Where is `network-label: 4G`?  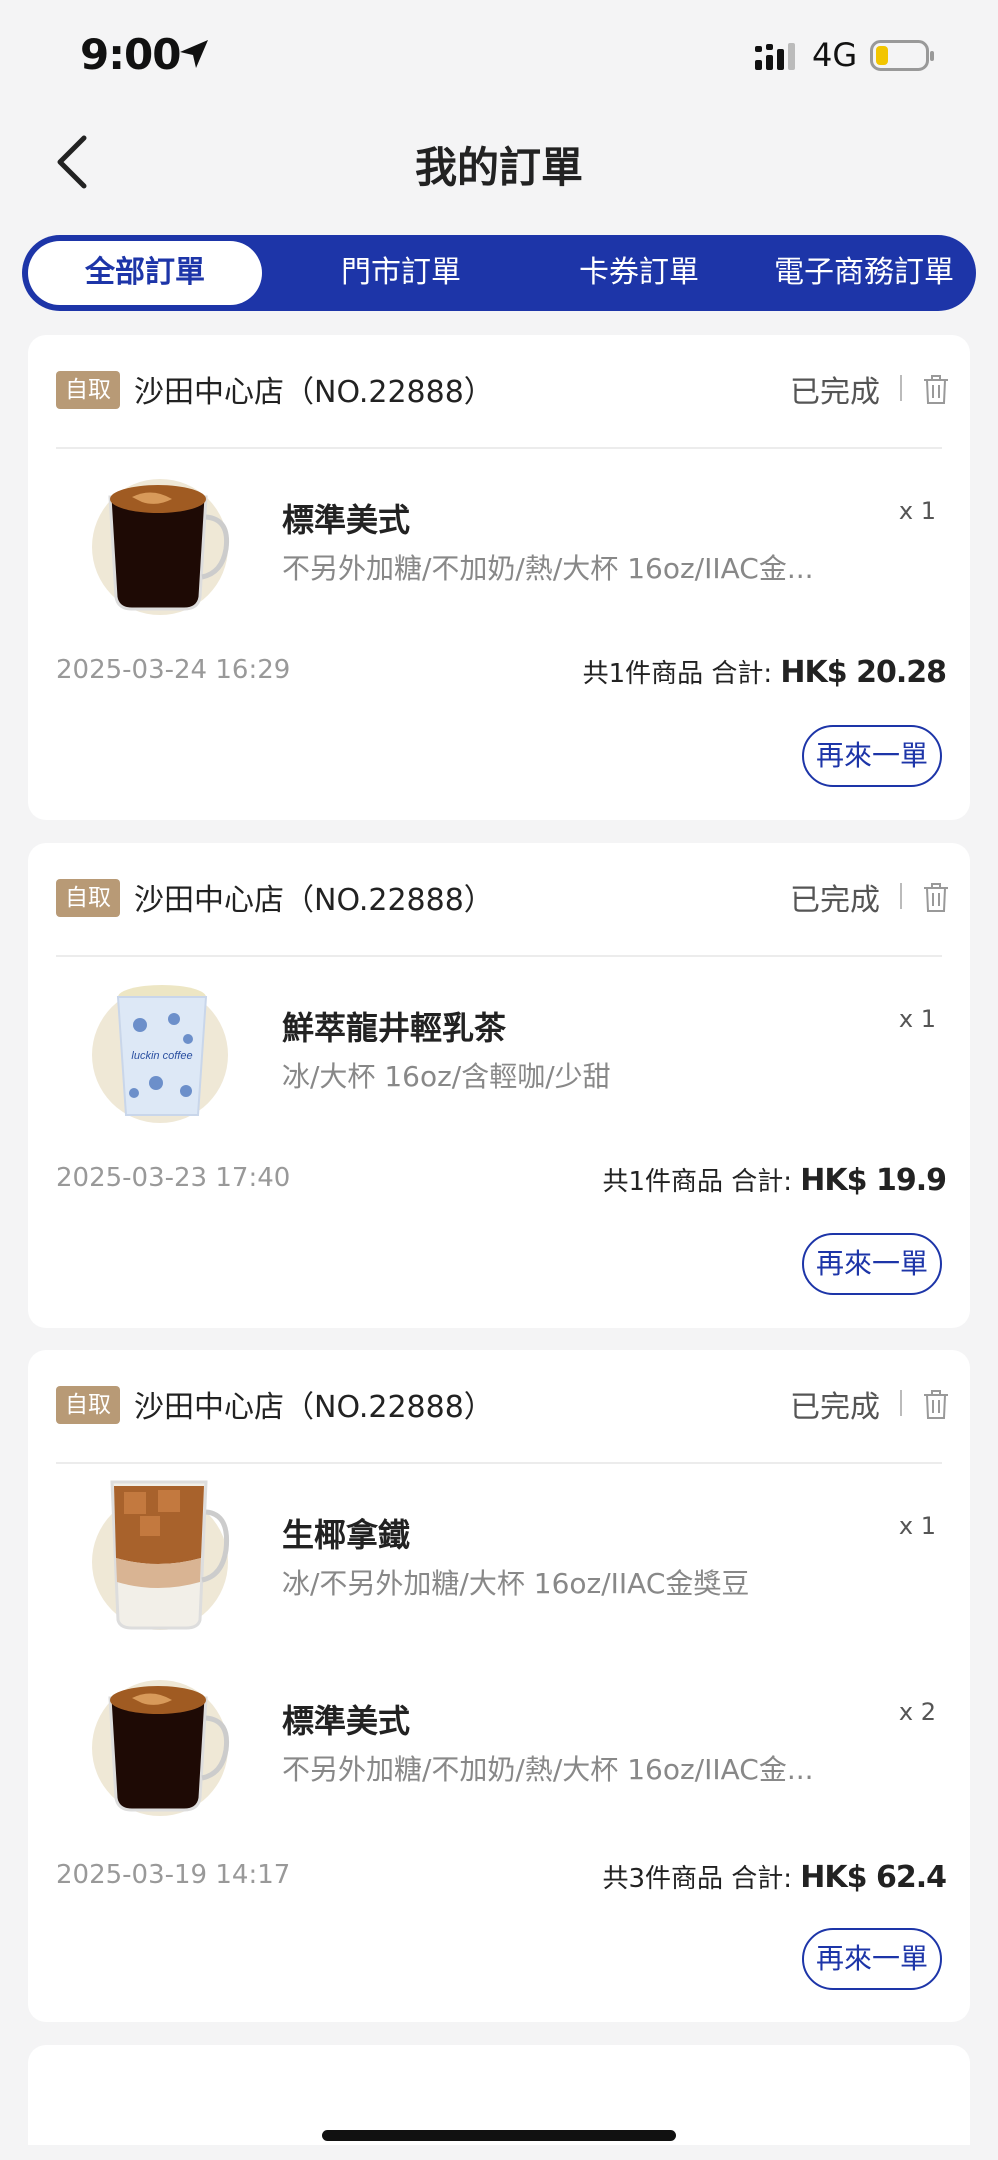
network-label: 4G is located at coordinates (835, 55).